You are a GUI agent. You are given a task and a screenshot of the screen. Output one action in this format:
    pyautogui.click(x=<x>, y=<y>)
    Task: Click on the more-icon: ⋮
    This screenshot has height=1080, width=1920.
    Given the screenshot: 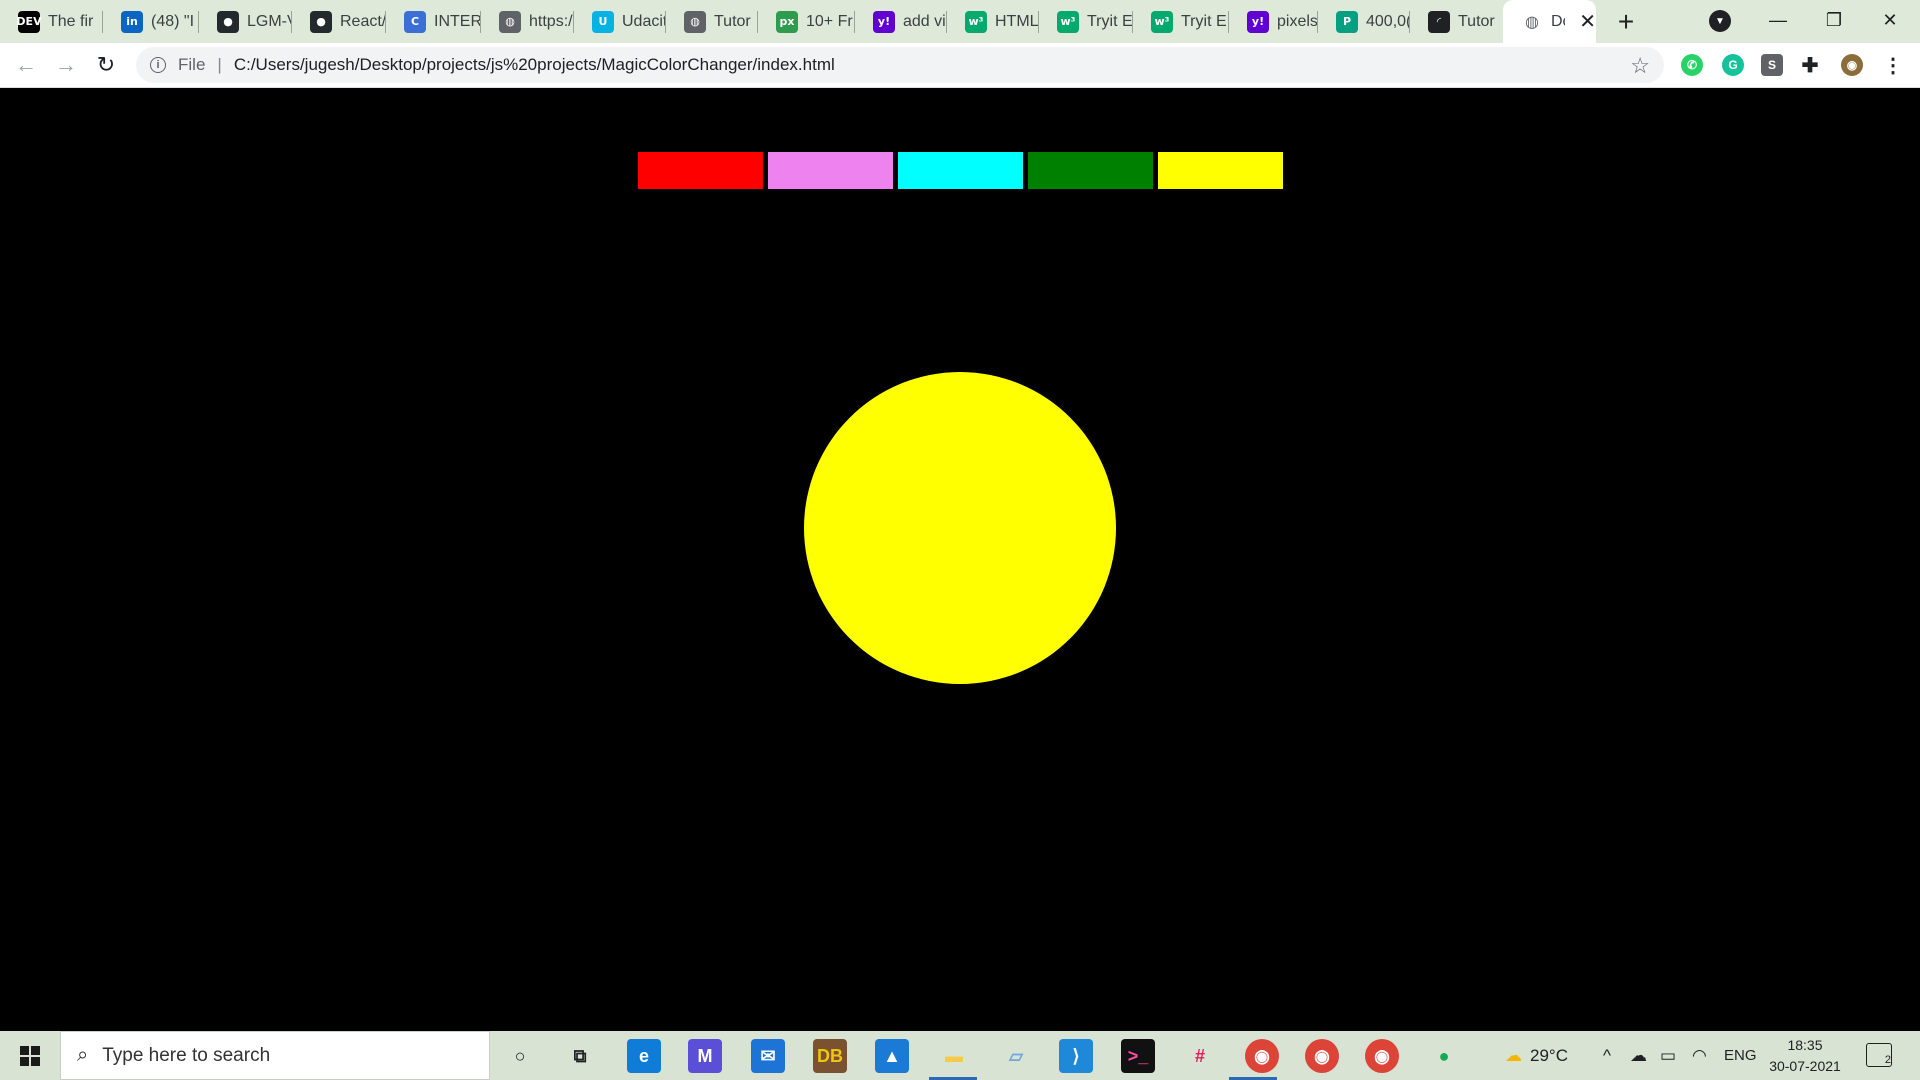 What is the action you would take?
    pyautogui.click(x=1893, y=65)
    